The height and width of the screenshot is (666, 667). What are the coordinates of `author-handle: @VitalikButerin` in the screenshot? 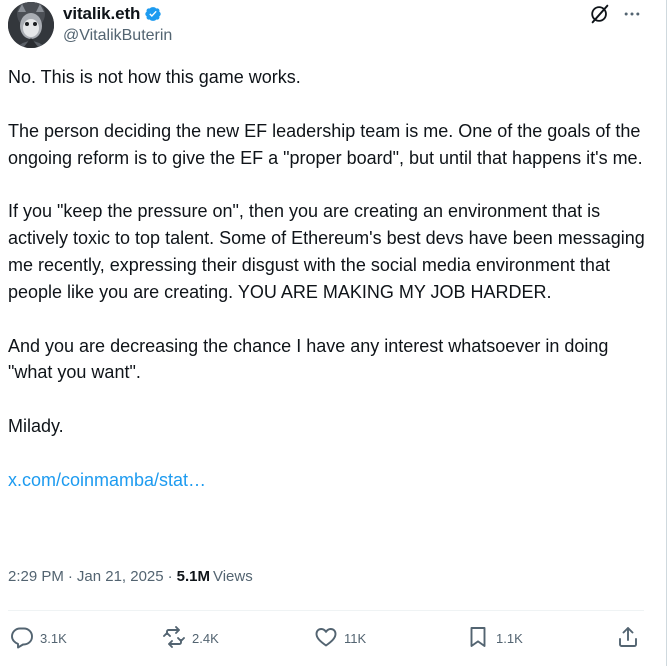 It's located at (117, 36).